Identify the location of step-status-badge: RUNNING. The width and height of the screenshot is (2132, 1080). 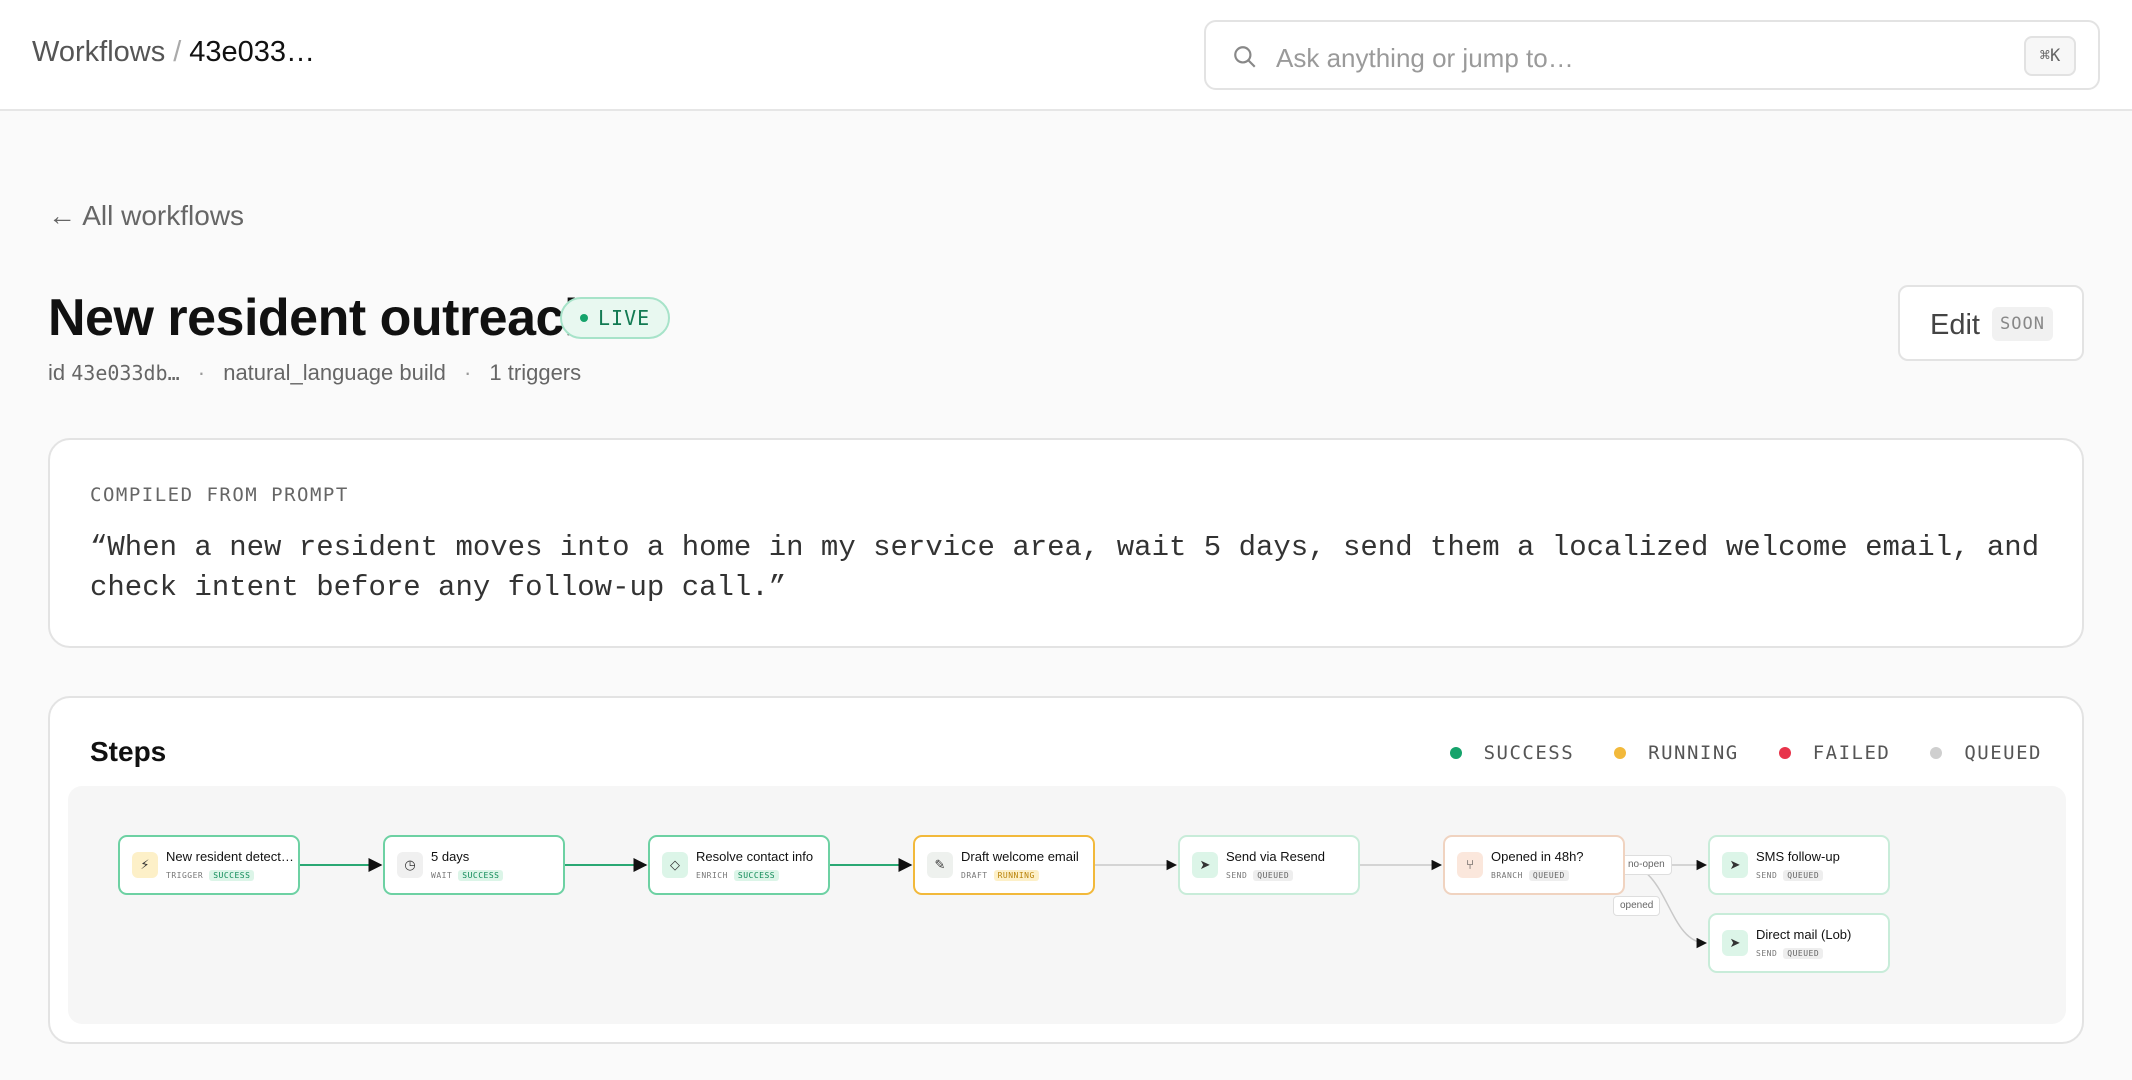
(1016, 875).